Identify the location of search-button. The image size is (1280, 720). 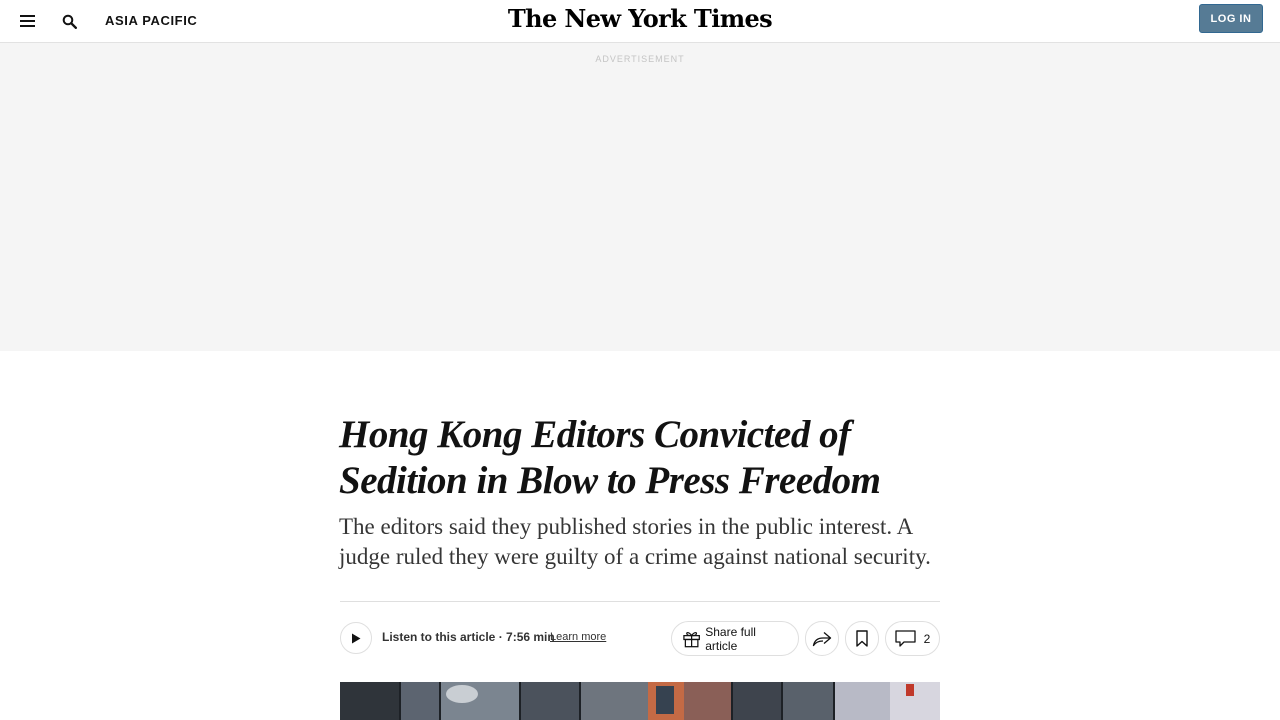
(69, 21).